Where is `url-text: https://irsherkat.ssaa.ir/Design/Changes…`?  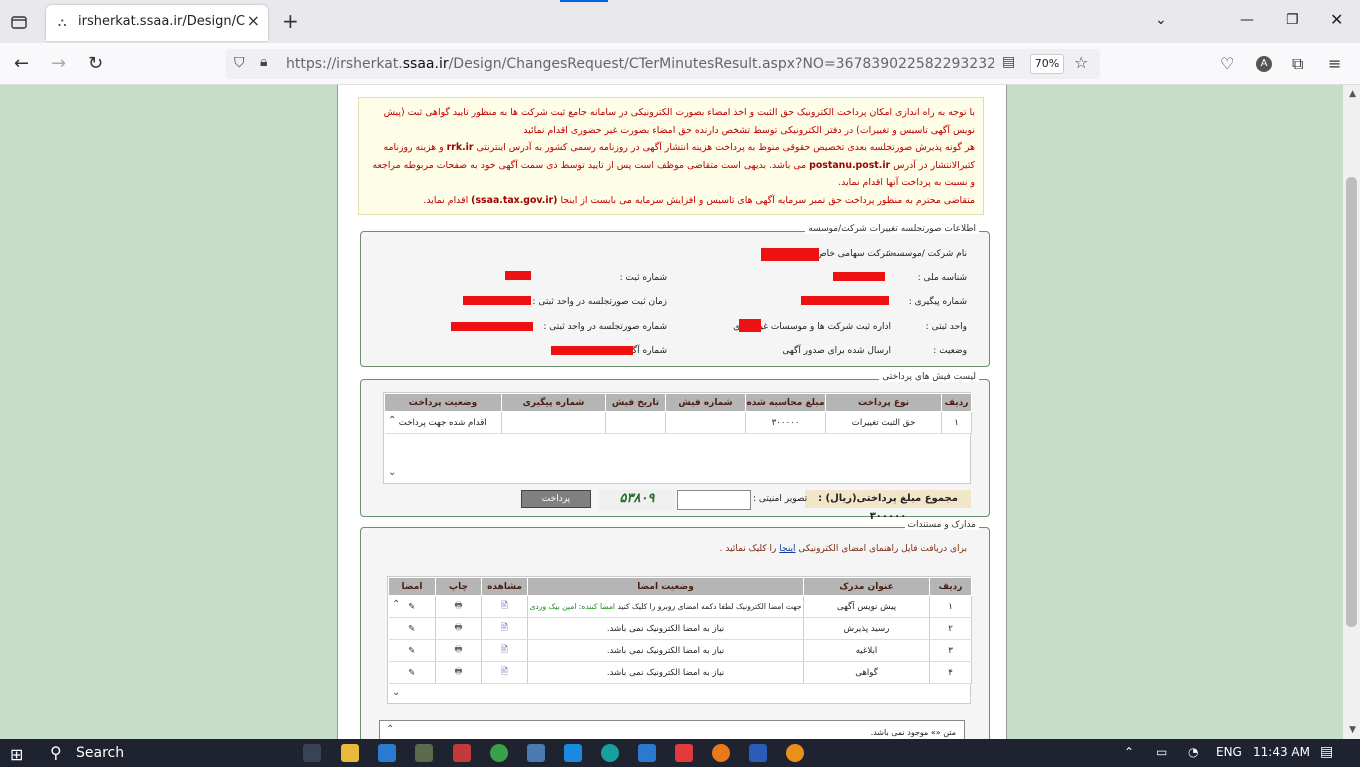
url-text: https://irsherkat.ssaa.ir/Design/Changes… is located at coordinates (640, 64).